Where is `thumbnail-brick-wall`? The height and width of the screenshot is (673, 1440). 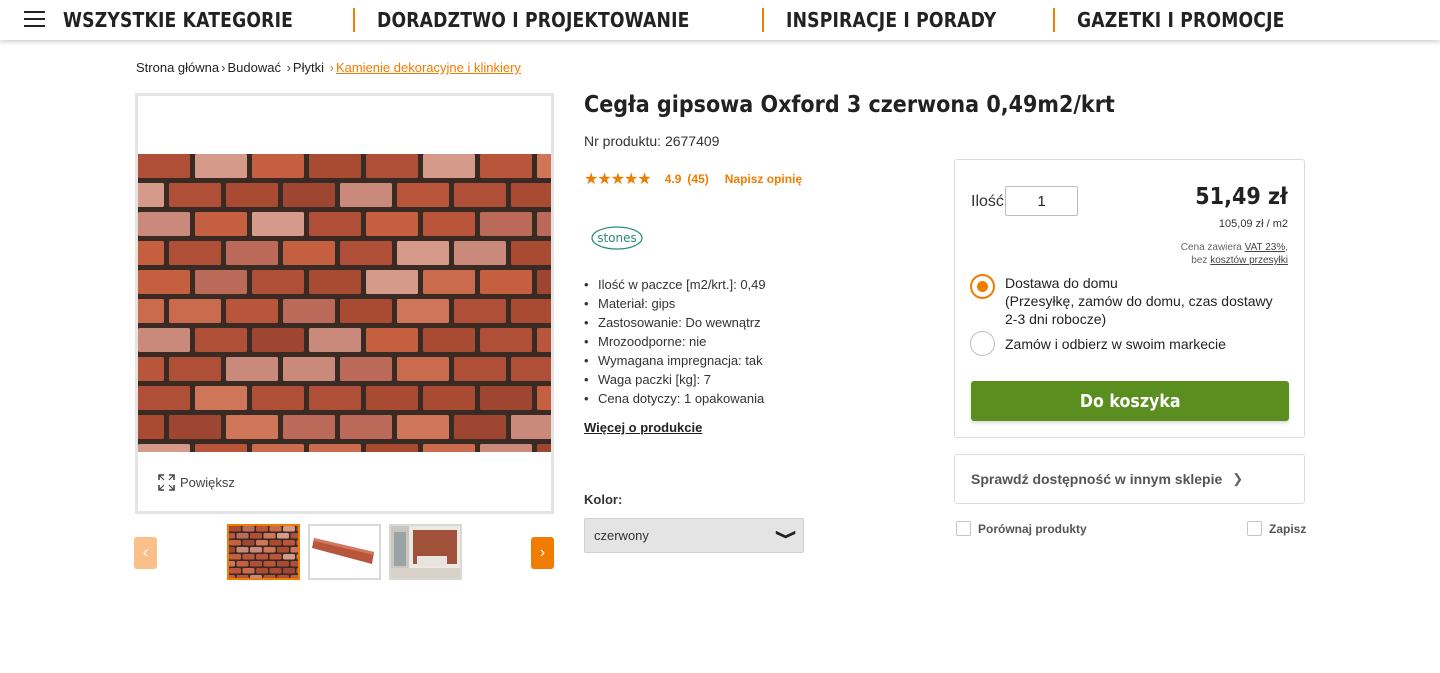 thumbnail-brick-wall is located at coordinates (263, 552).